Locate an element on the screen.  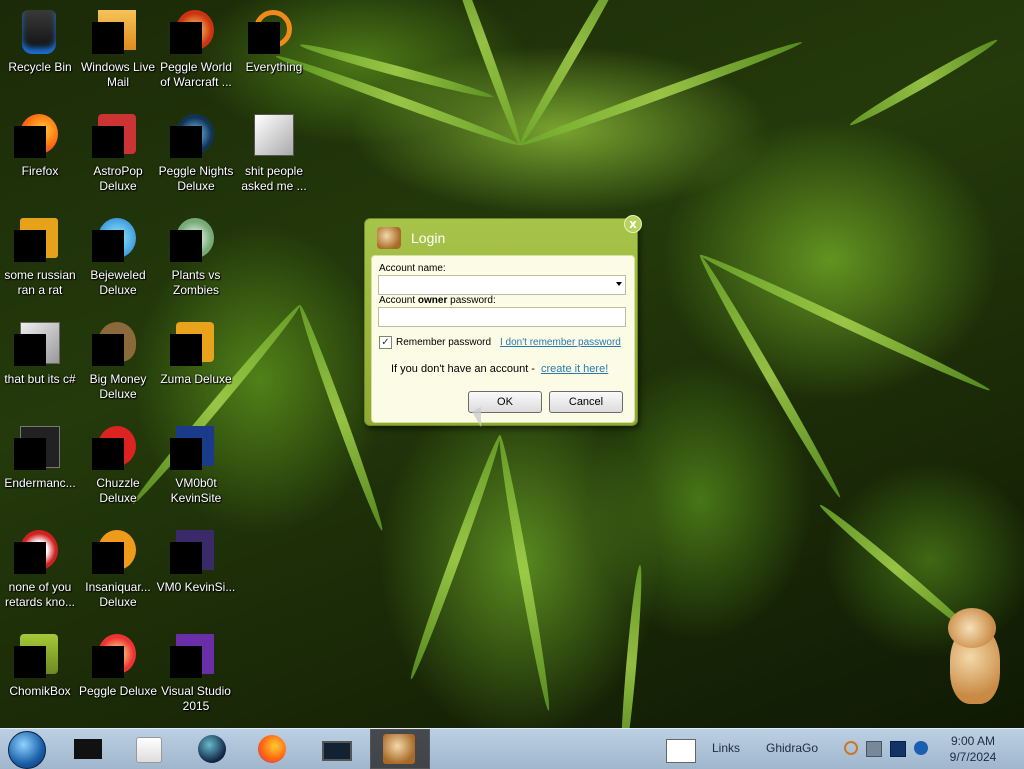
desktop-icon-firefox: Firefox is located at coordinates (40, 158).